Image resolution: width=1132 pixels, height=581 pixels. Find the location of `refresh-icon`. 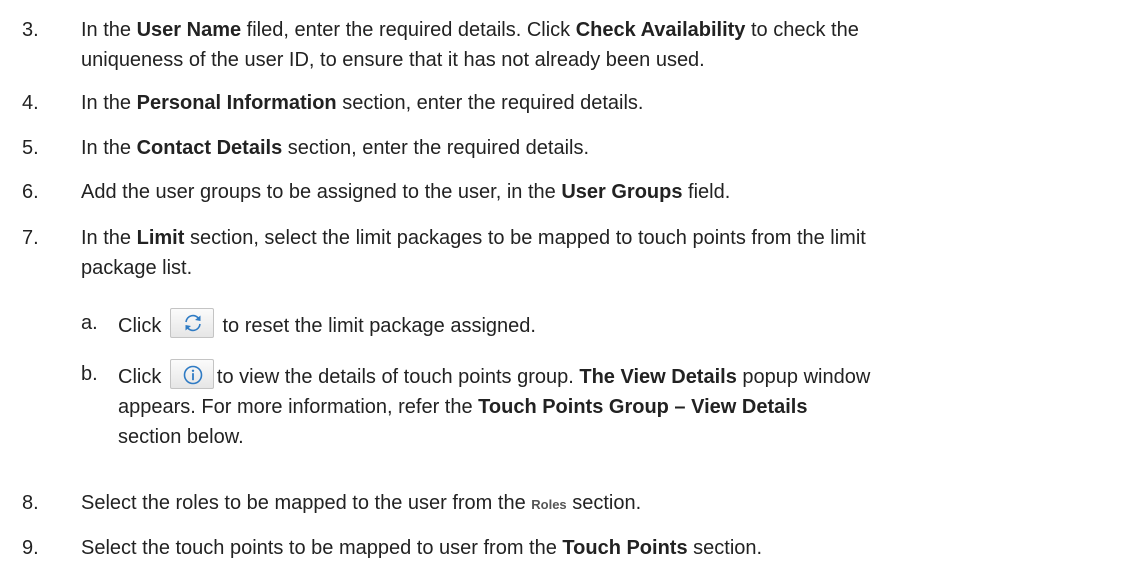

refresh-icon is located at coordinates (191, 323).